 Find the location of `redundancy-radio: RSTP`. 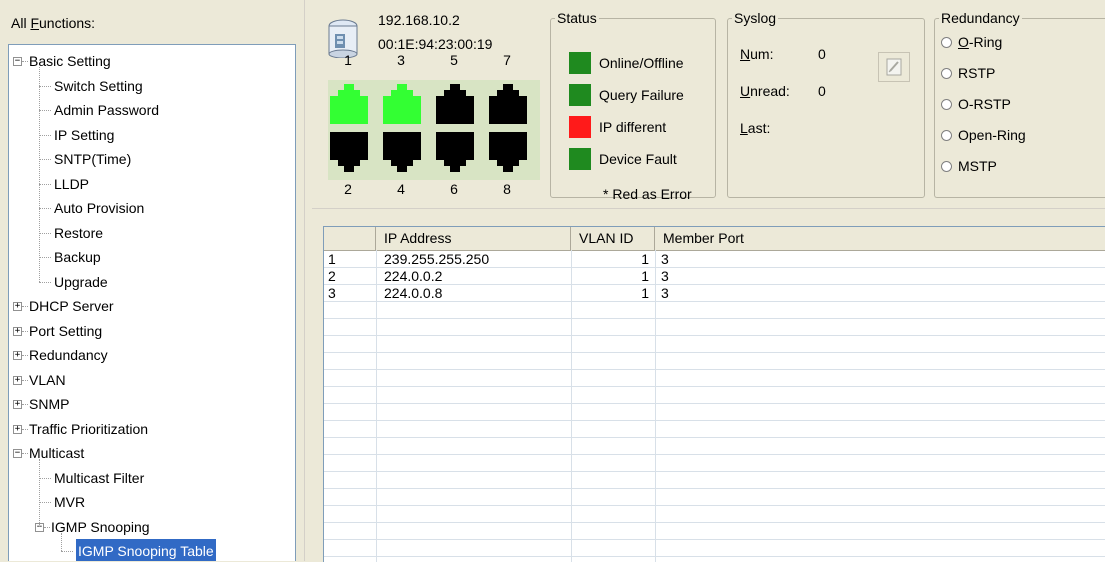

redundancy-radio: RSTP is located at coordinates (968, 74).